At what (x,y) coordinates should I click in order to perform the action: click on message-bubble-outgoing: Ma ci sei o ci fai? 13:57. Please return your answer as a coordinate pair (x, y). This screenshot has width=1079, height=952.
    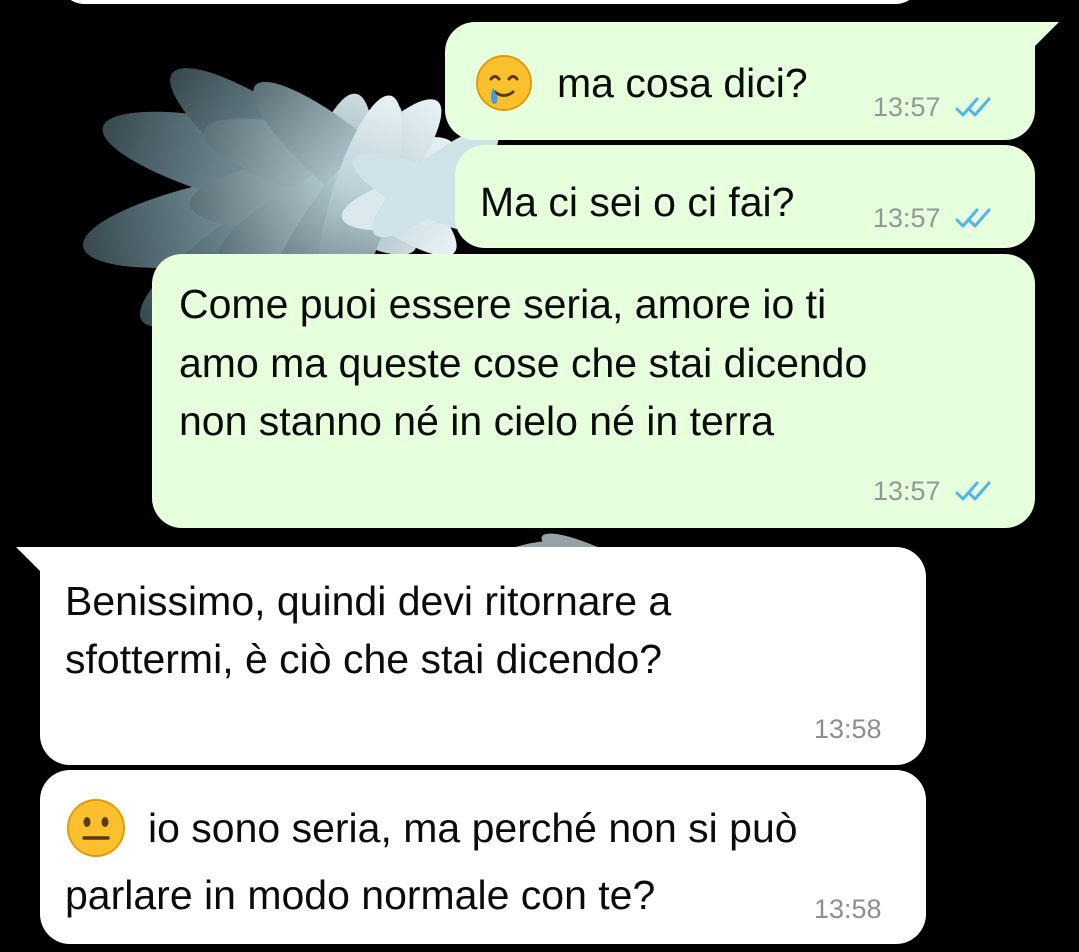
    Looking at the image, I should click on (745, 196).